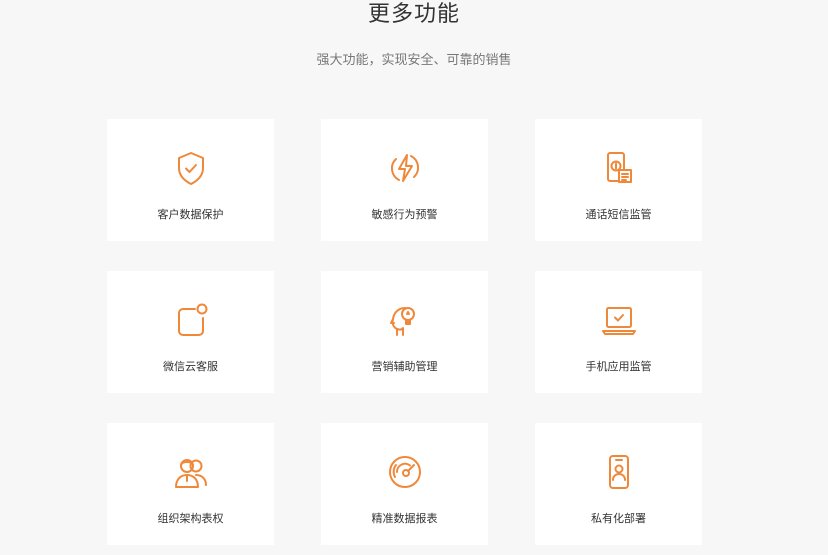 The image size is (828, 555). Describe the element at coordinates (618, 214) in the screenshot. I see `feature-label: 通话短信监管` at that location.